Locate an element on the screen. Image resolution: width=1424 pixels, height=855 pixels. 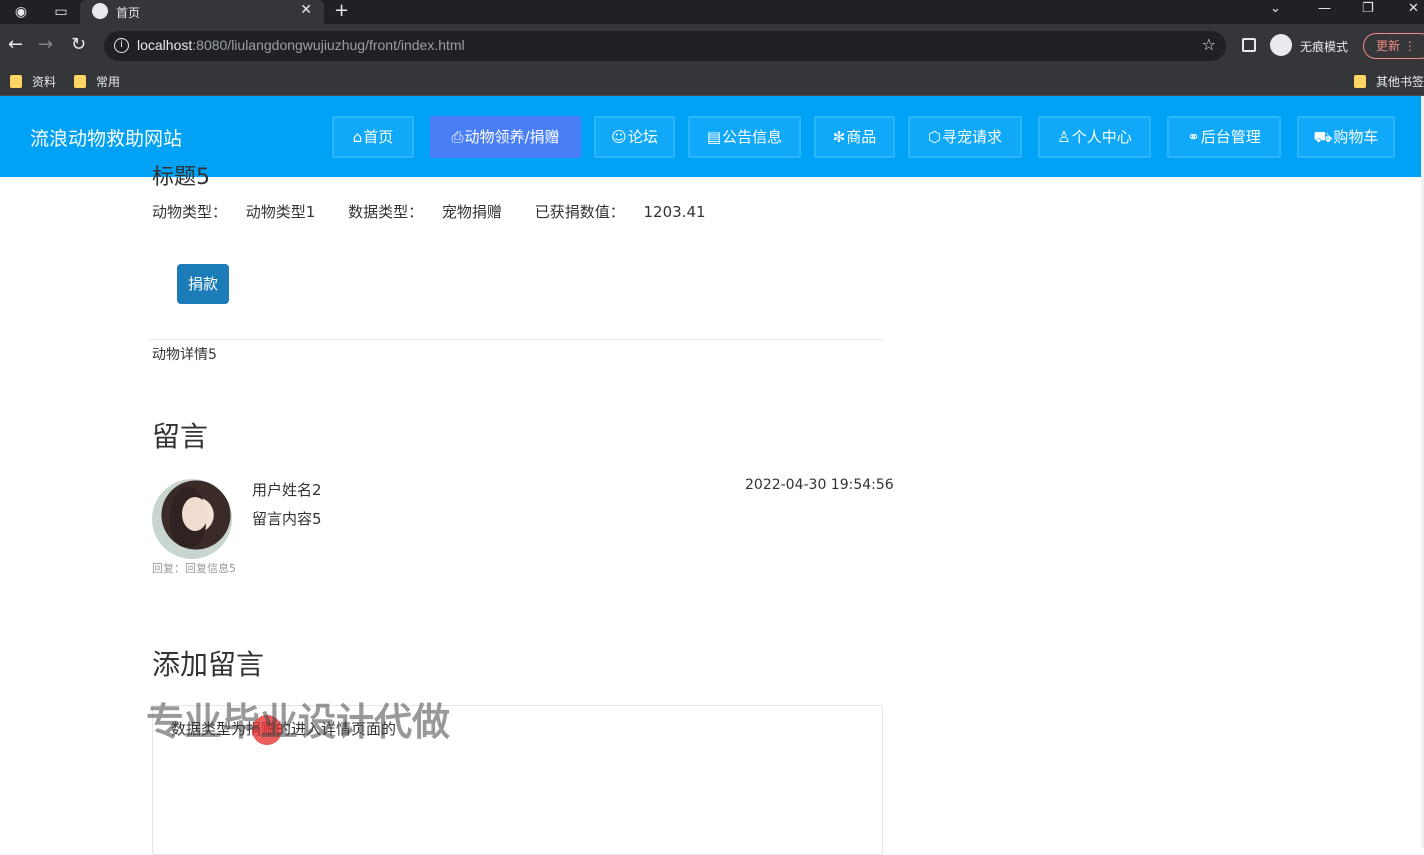
divider is located at coordinates (516, 339).